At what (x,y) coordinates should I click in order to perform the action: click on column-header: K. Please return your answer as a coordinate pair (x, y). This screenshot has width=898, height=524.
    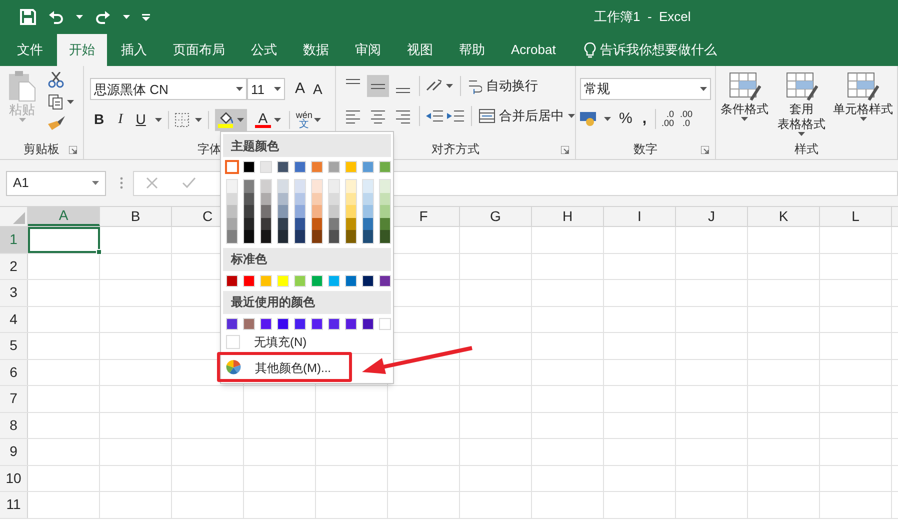
    Looking at the image, I should click on (784, 216).